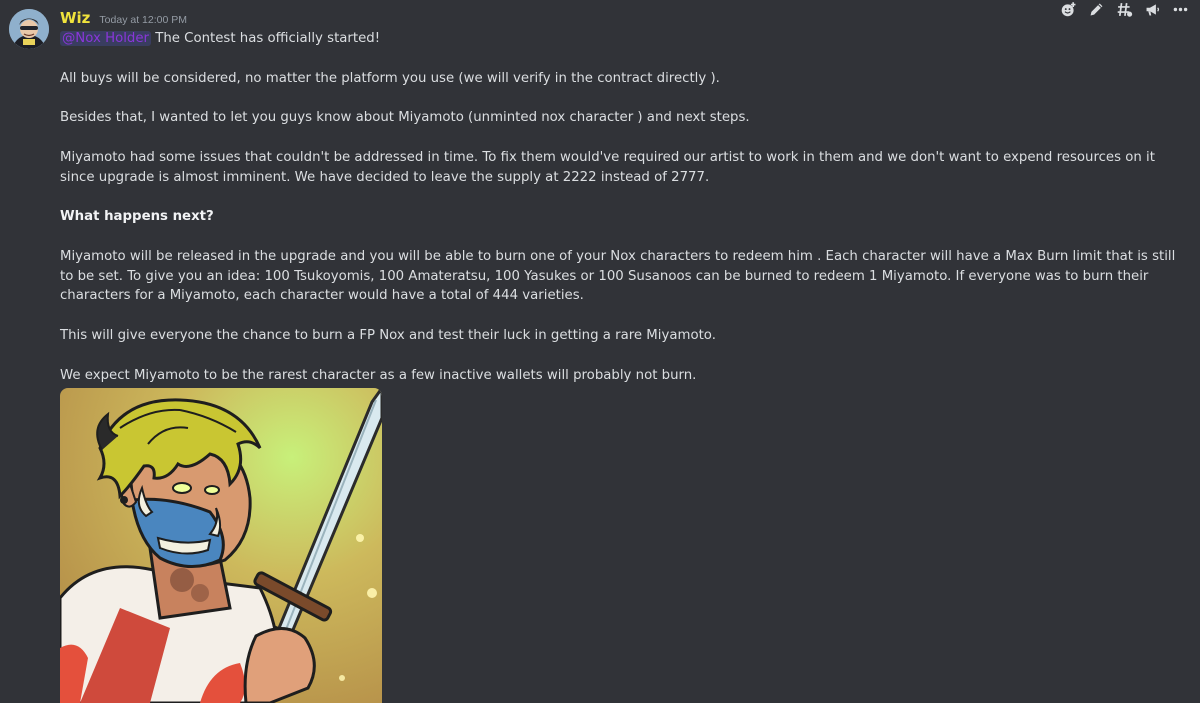 This screenshot has width=1200, height=703. Describe the element at coordinates (1152, 10) in the screenshot. I see `megaphone-icon` at that location.